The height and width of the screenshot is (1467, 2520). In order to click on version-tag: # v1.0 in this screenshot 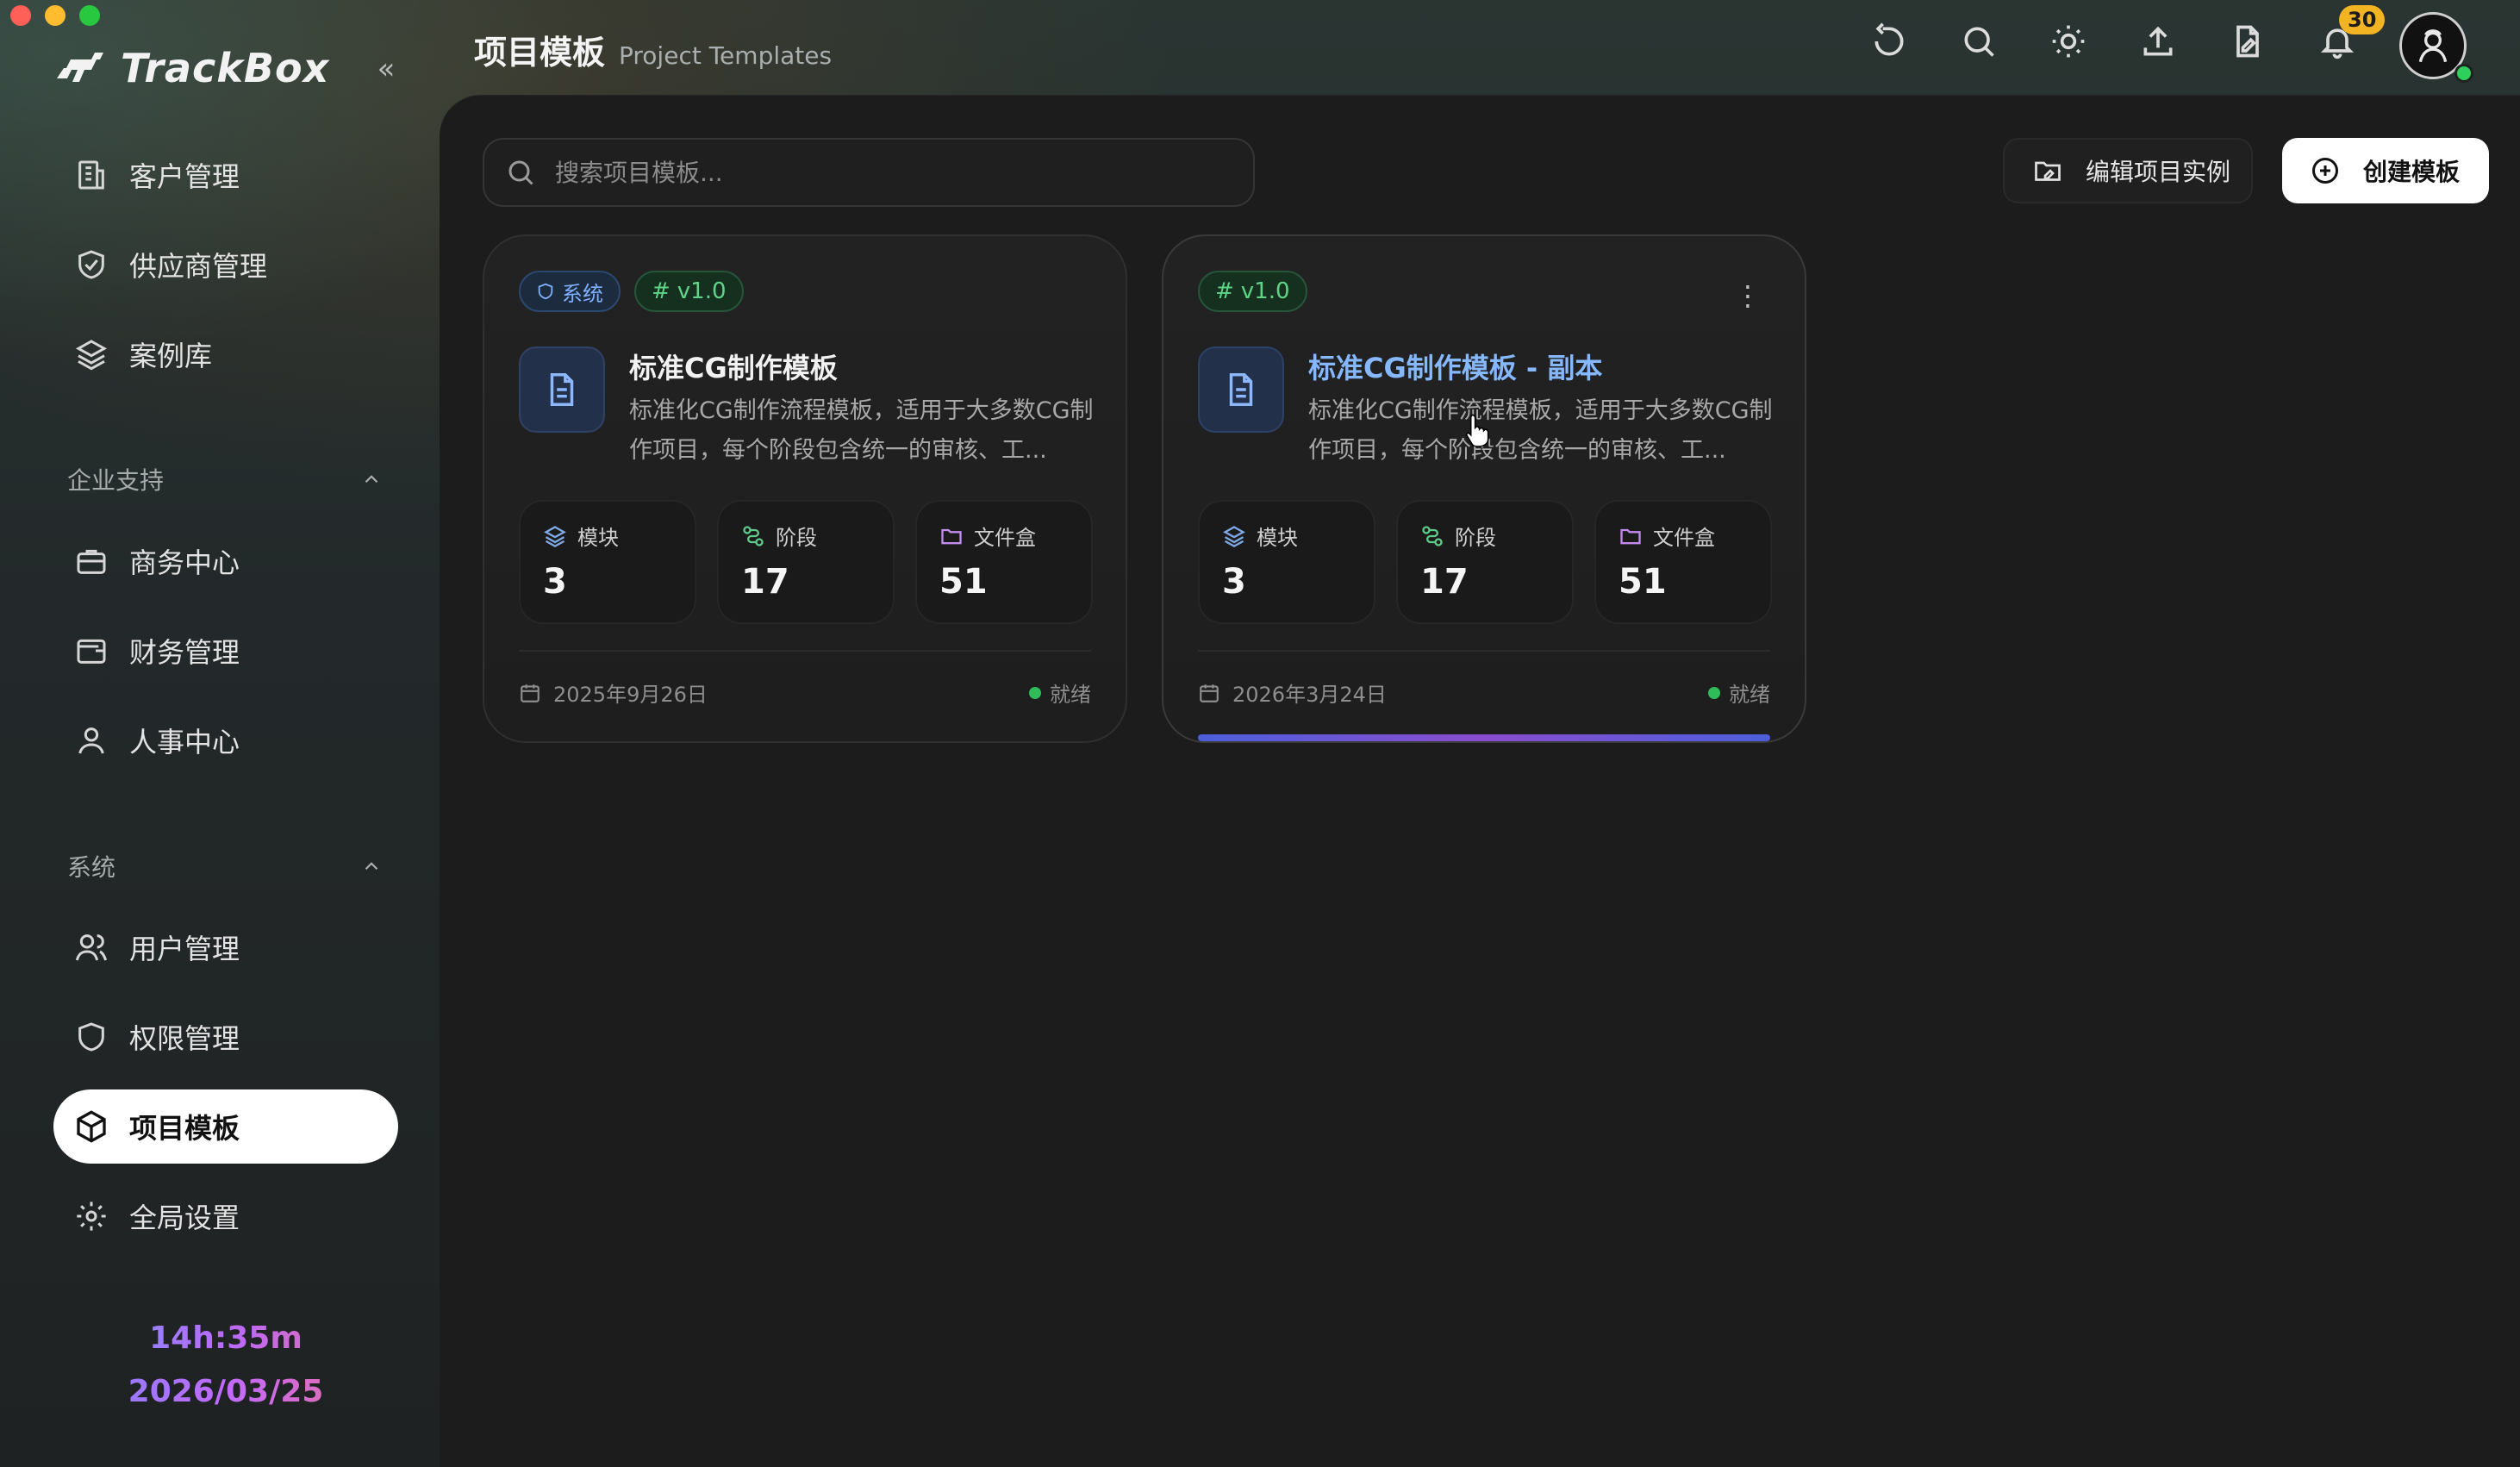, I will do `click(689, 291)`.